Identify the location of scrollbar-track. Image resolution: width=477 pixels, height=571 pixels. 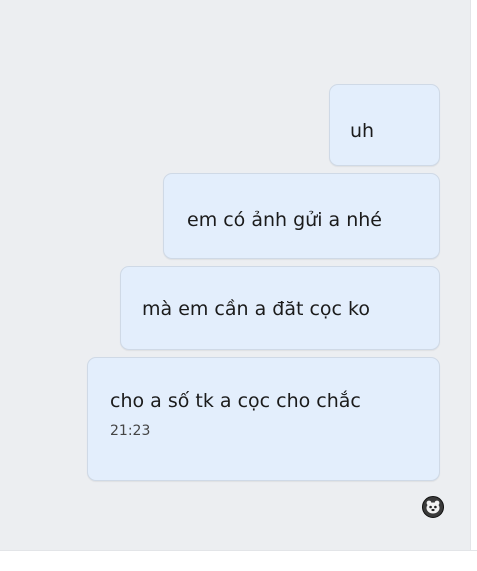
(473, 275).